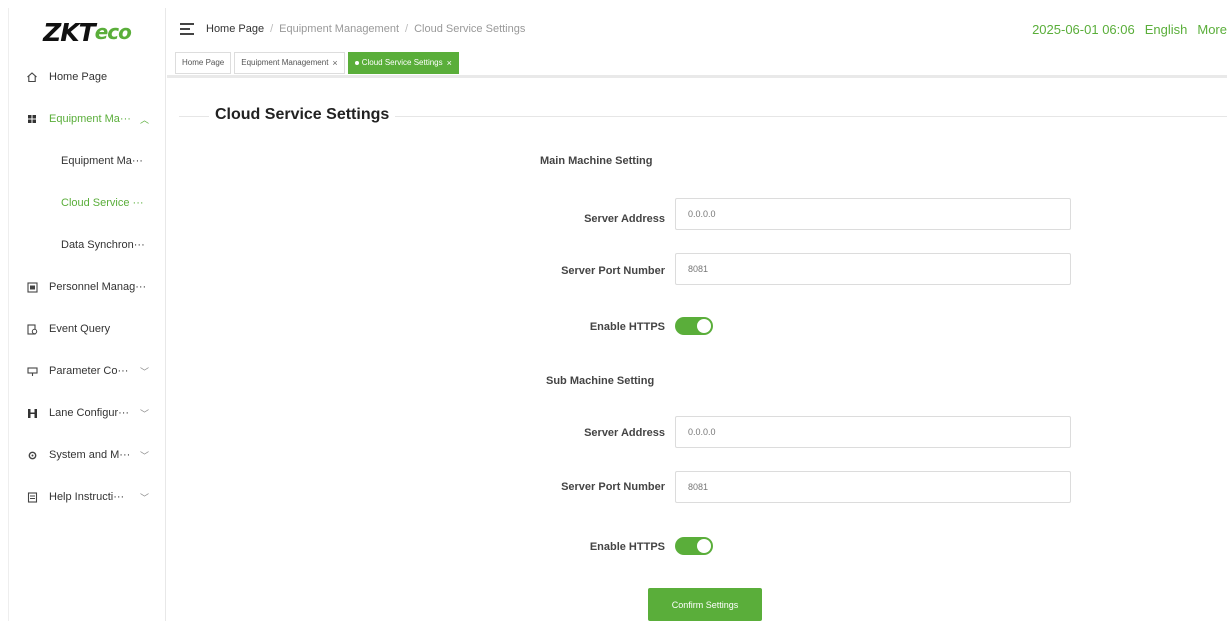  I want to click on sidebar-item-home-page: Home Page, so click(87, 77).